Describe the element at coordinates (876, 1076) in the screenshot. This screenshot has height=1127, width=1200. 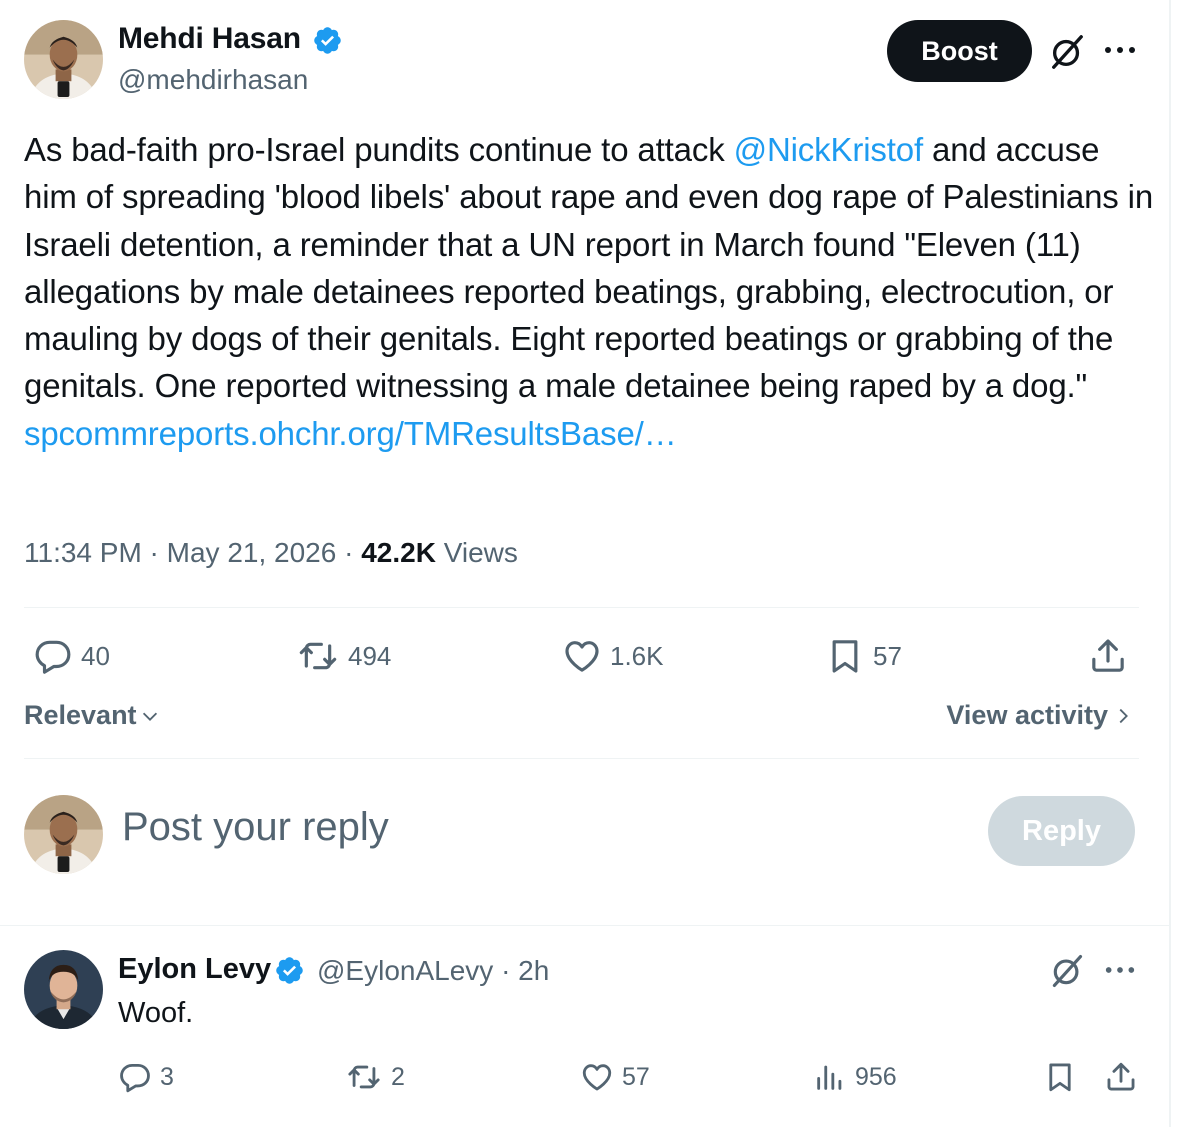
I see `reply-views-count: 956` at that location.